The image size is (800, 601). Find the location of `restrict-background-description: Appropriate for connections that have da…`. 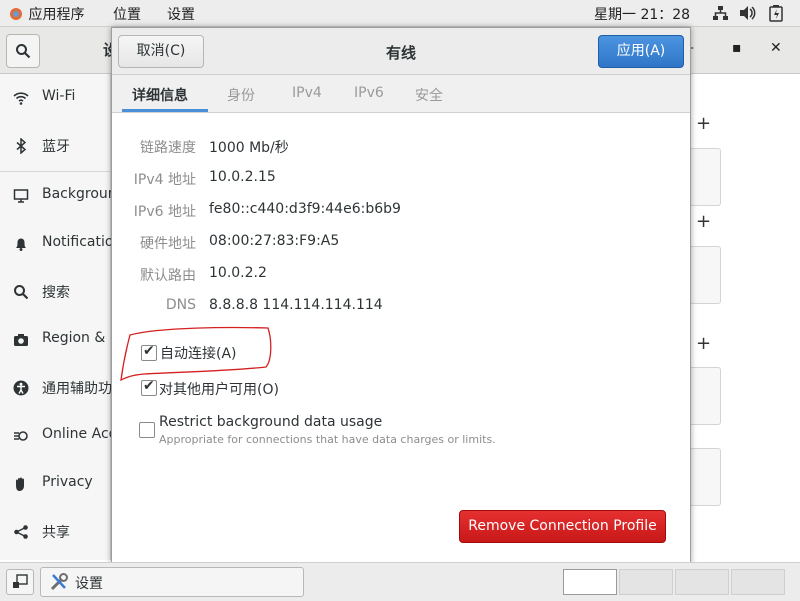

restrict-background-description: Appropriate for connections that have da… is located at coordinates (327, 439).